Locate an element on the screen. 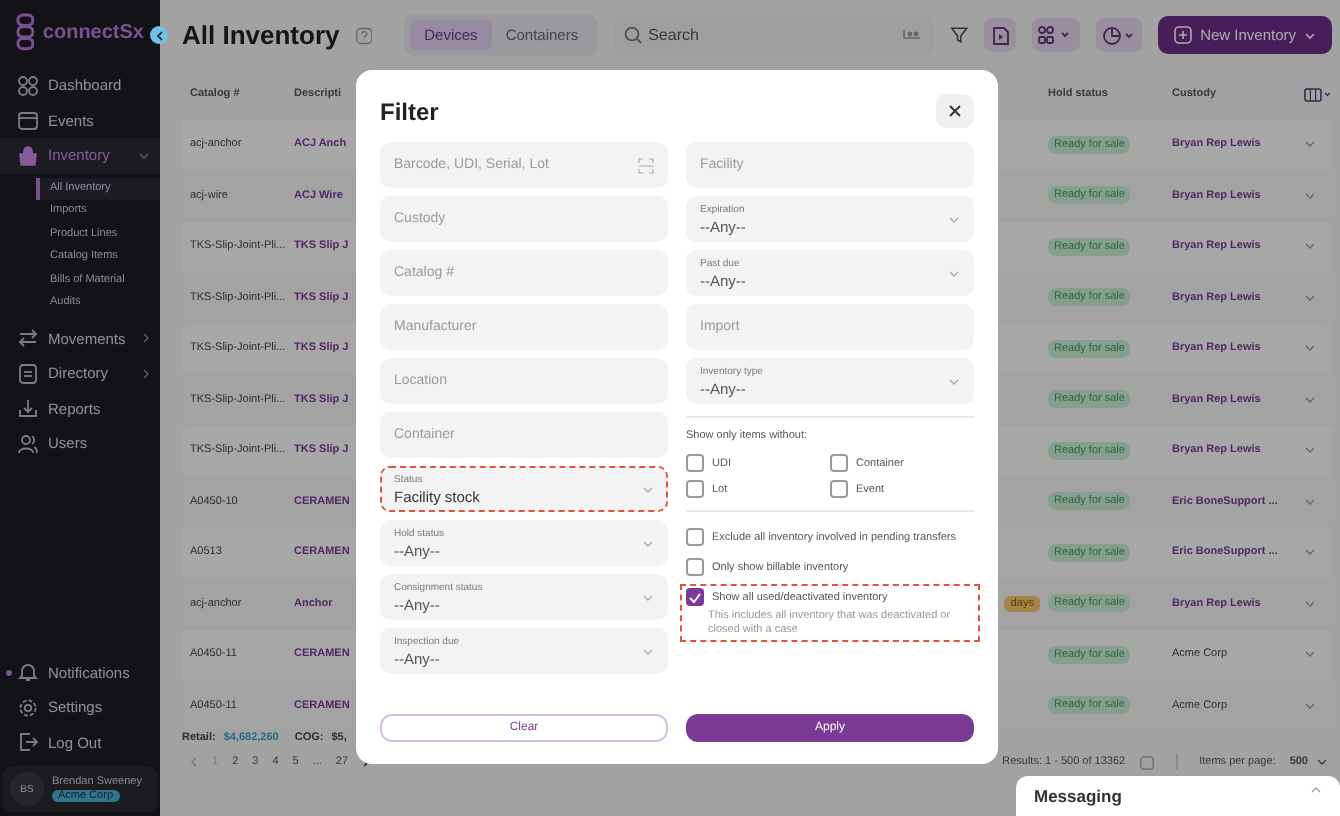 The width and height of the screenshot is (1340, 816). search-icon is located at coordinates (633, 35).